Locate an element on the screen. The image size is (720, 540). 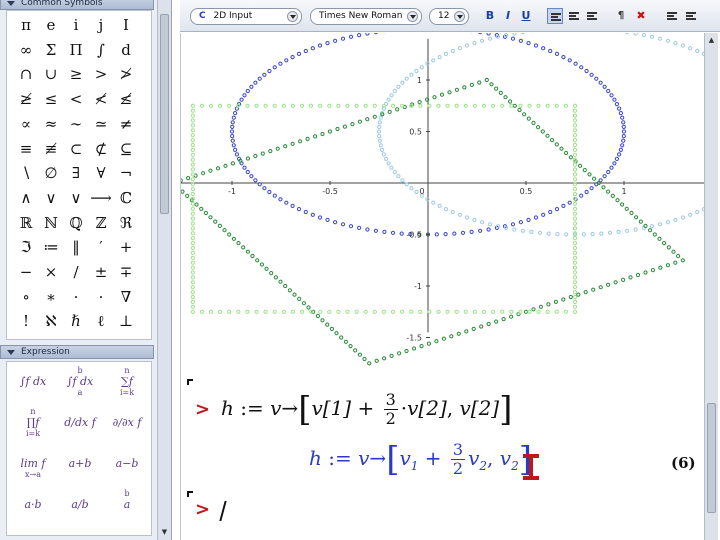
symbol-button: ≠ is located at coordinates (126, 124).